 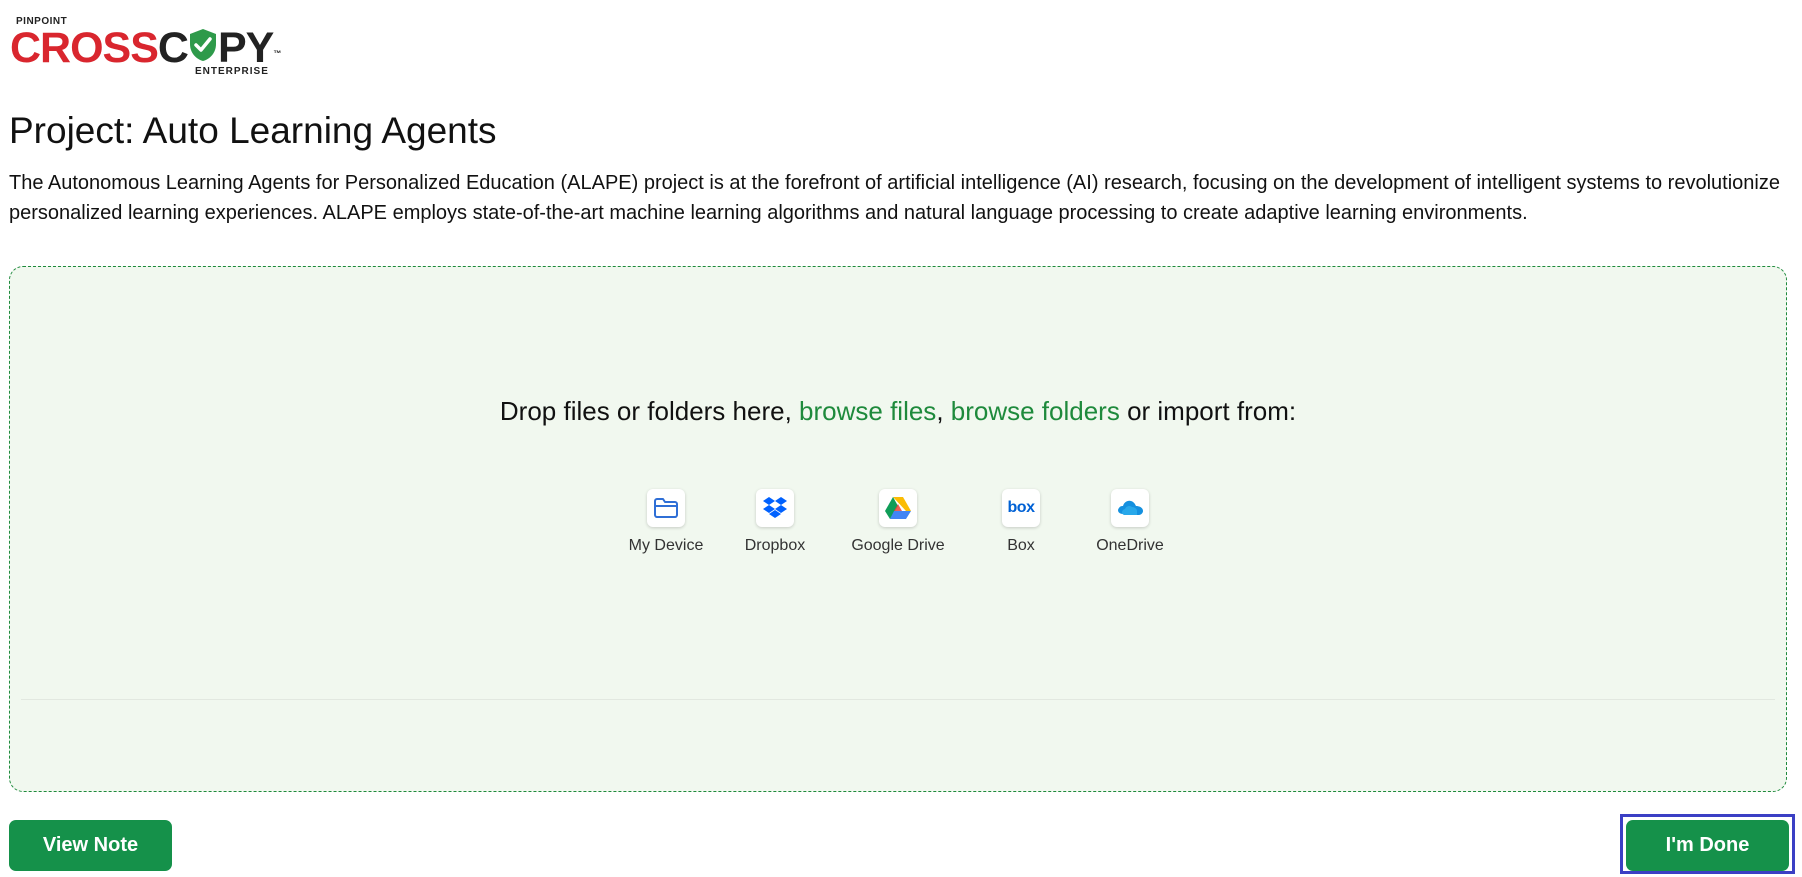 I want to click on browse-folders-link: browse folders, so click(x=1035, y=411).